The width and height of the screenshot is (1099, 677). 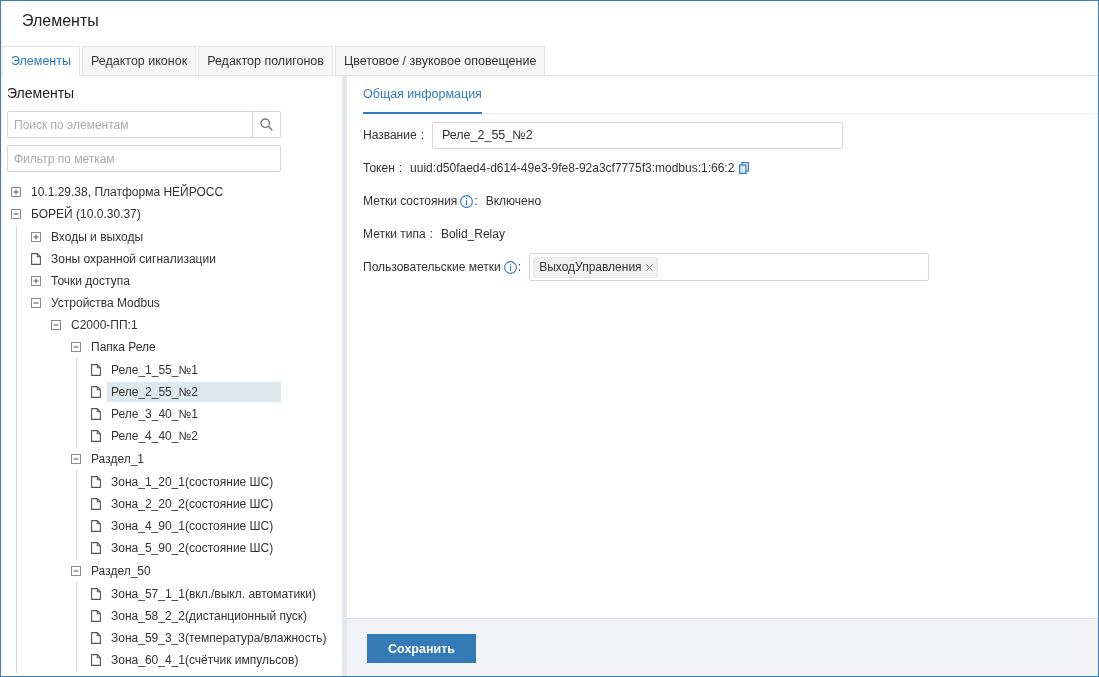 What do you see at coordinates (194, 482) in the screenshot?
I see `tree-item: Зона_1_20_1(состояние ШС)` at bounding box center [194, 482].